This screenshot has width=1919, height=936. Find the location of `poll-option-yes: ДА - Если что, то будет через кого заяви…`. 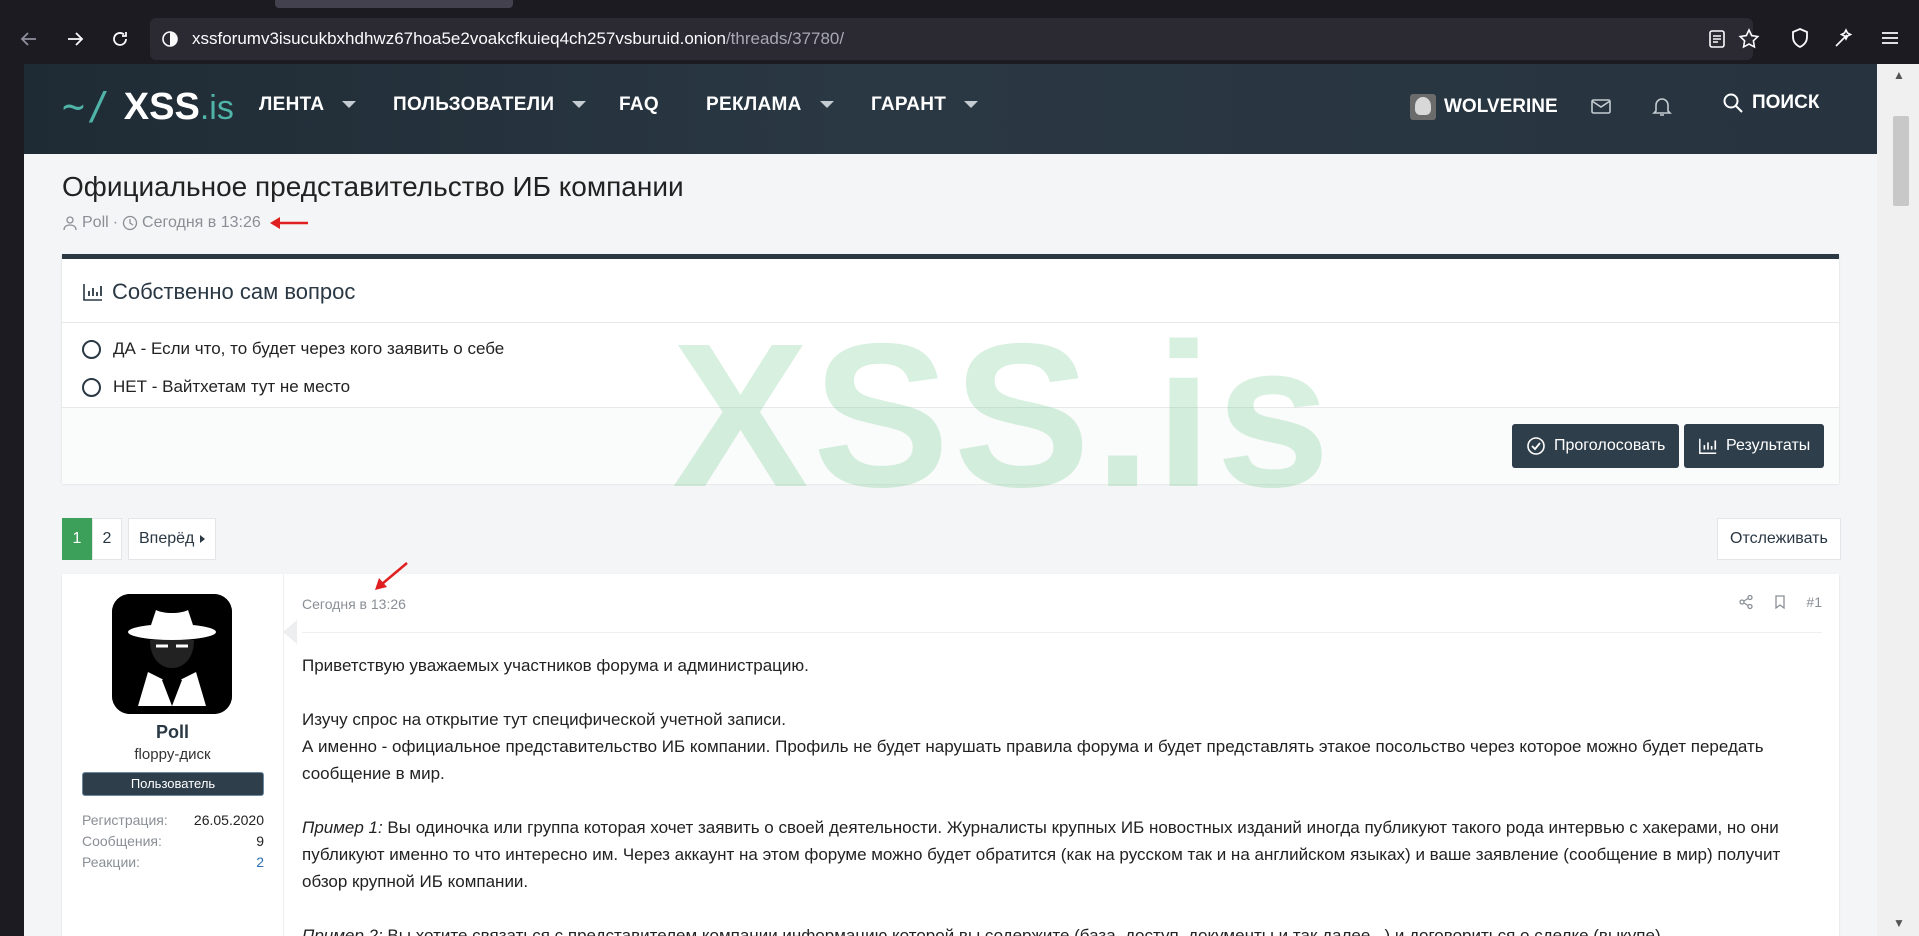

poll-option-yes: ДА - Если что, то будет через кого заяви… is located at coordinates (293, 349).